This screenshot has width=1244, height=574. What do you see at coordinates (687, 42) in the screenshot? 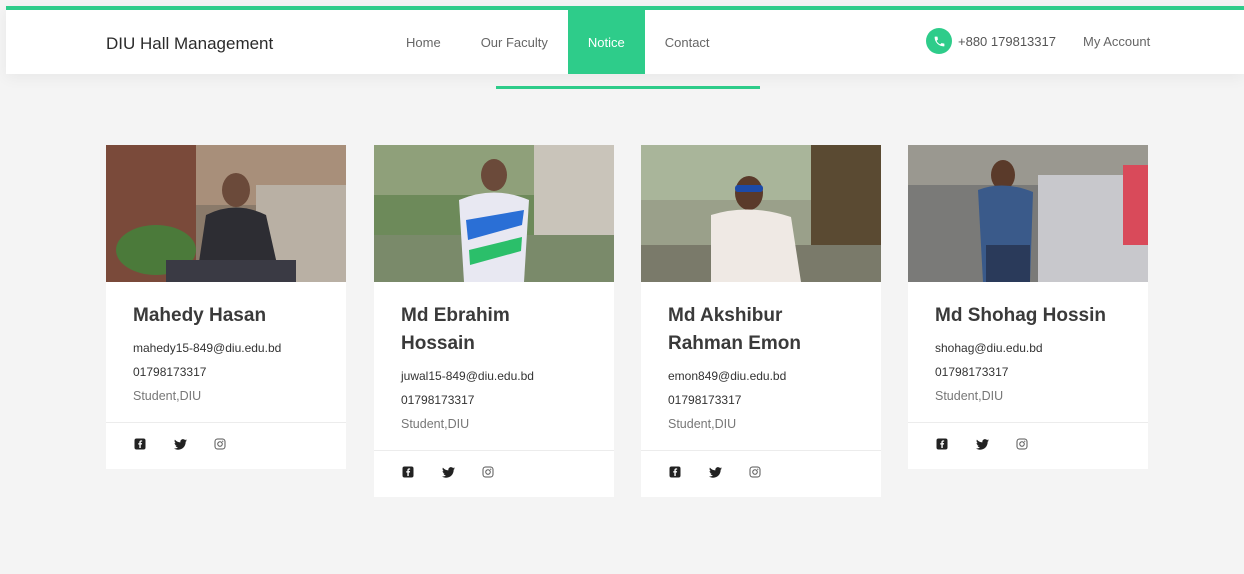
I see `nav-contact: Contact` at bounding box center [687, 42].